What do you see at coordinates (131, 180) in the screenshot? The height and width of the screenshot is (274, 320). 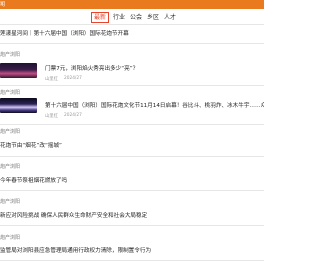 I see `news-title: 今年春节祭祖烟花燃放了吗` at bounding box center [131, 180].